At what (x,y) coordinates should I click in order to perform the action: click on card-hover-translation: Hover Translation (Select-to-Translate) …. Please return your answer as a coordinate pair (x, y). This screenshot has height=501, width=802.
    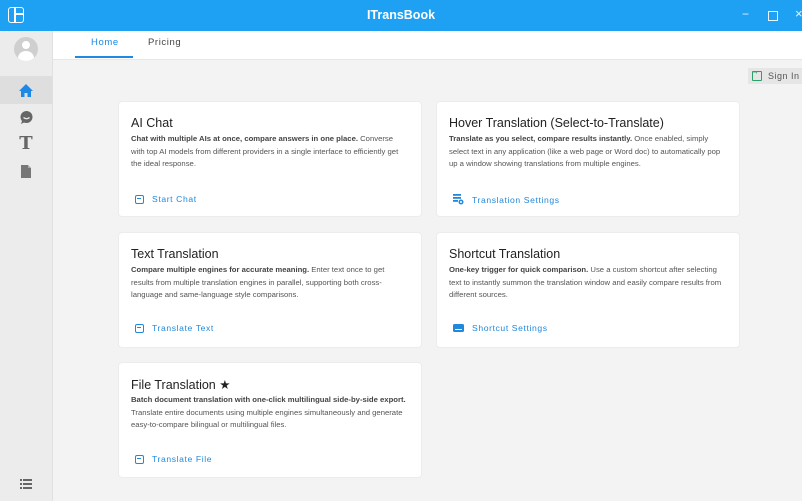
    Looking at the image, I should click on (588, 159).